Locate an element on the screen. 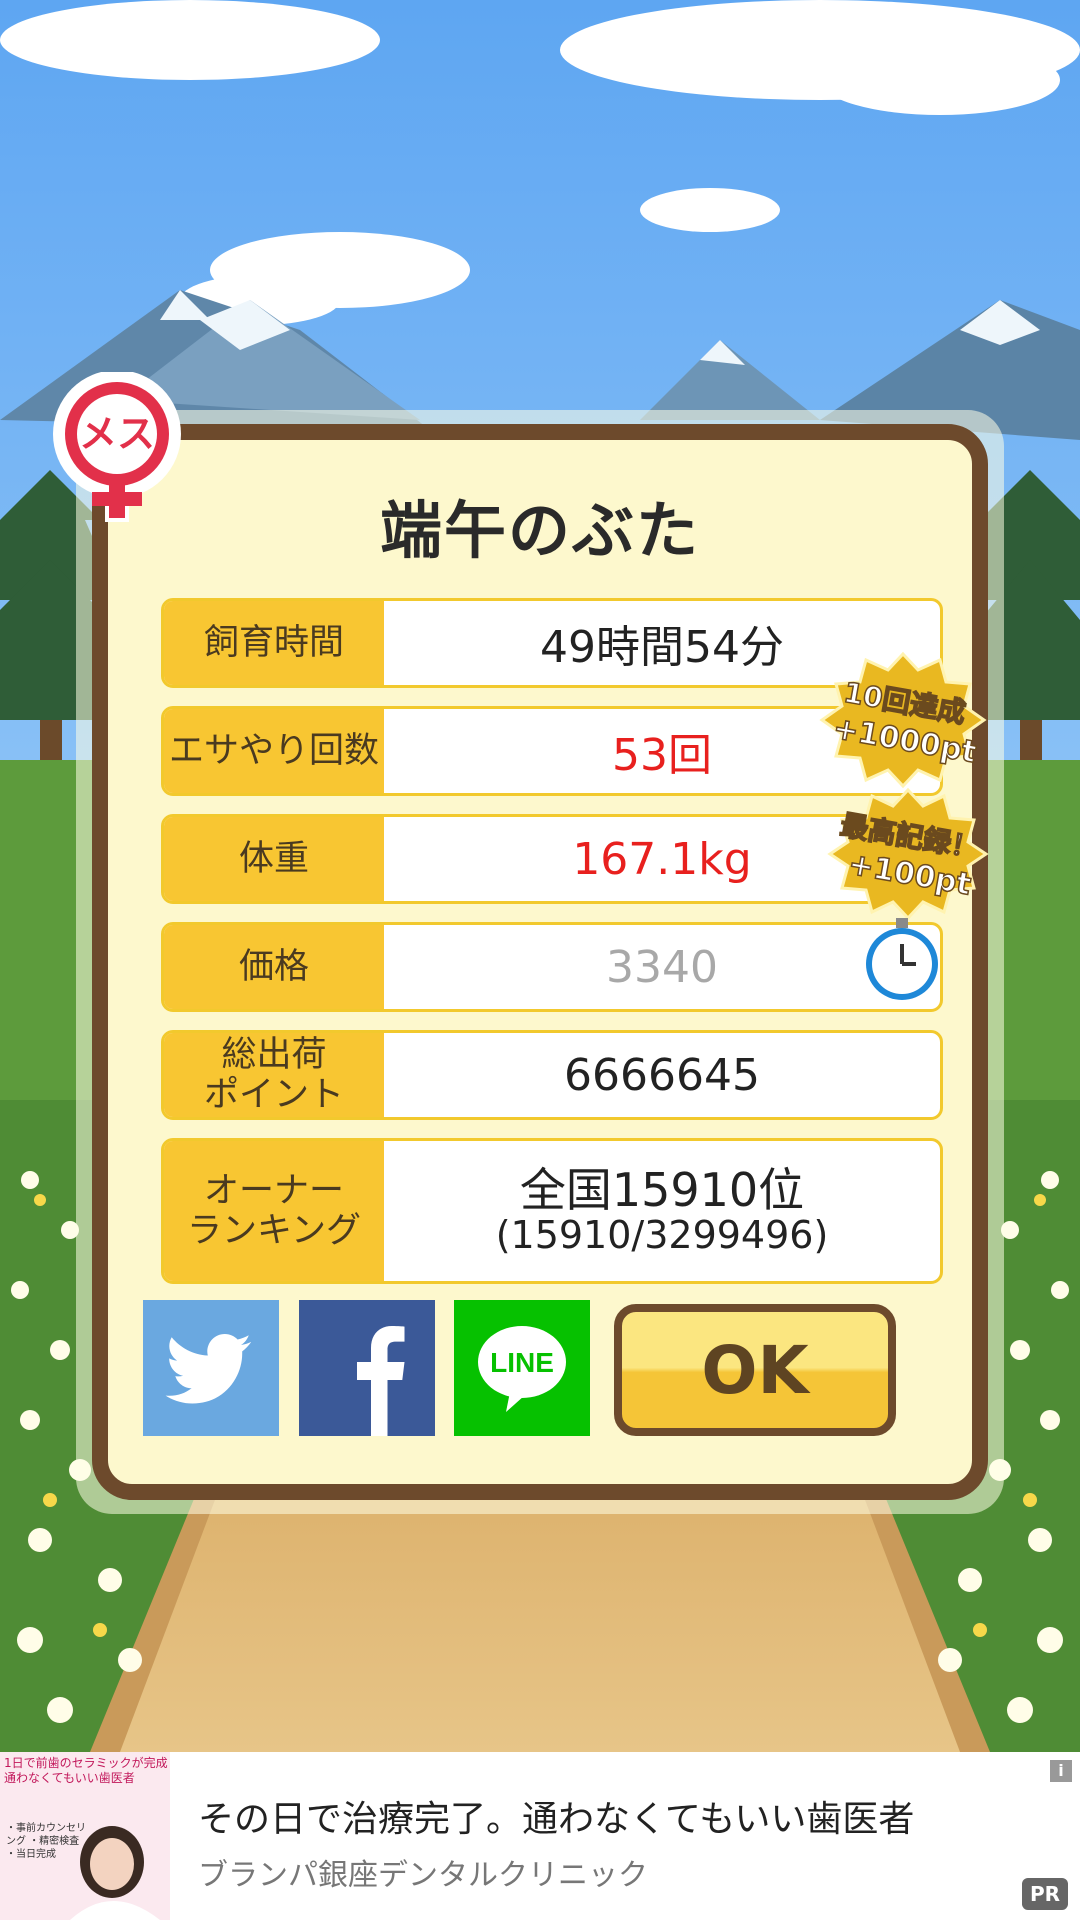 The image size is (1080, 1920). ad-title: その日で治療完了。通わなくてもいい歯医者 is located at coordinates (556, 1819).